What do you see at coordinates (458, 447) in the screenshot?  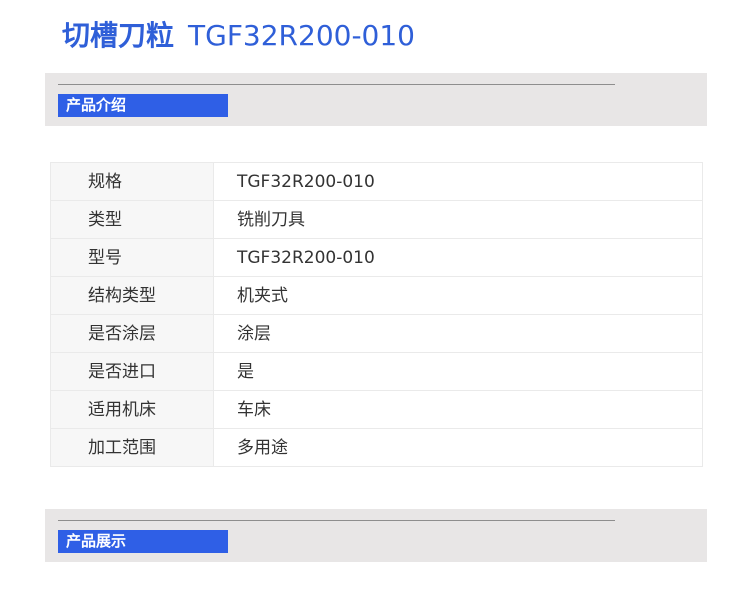 I see `spec-value: 多用途` at bounding box center [458, 447].